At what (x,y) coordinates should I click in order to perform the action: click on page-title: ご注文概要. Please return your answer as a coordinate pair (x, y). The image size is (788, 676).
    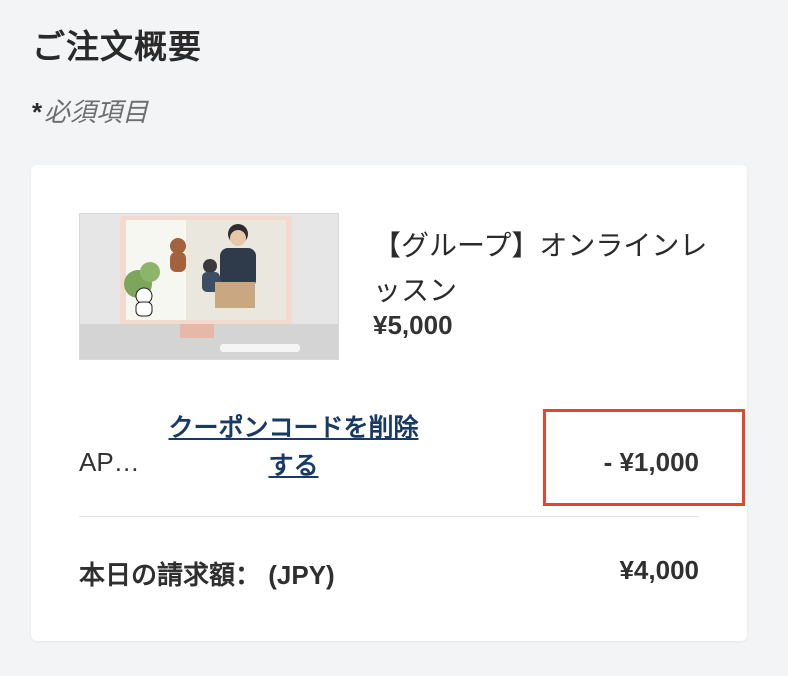
    Looking at the image, I should click on (117, 46).